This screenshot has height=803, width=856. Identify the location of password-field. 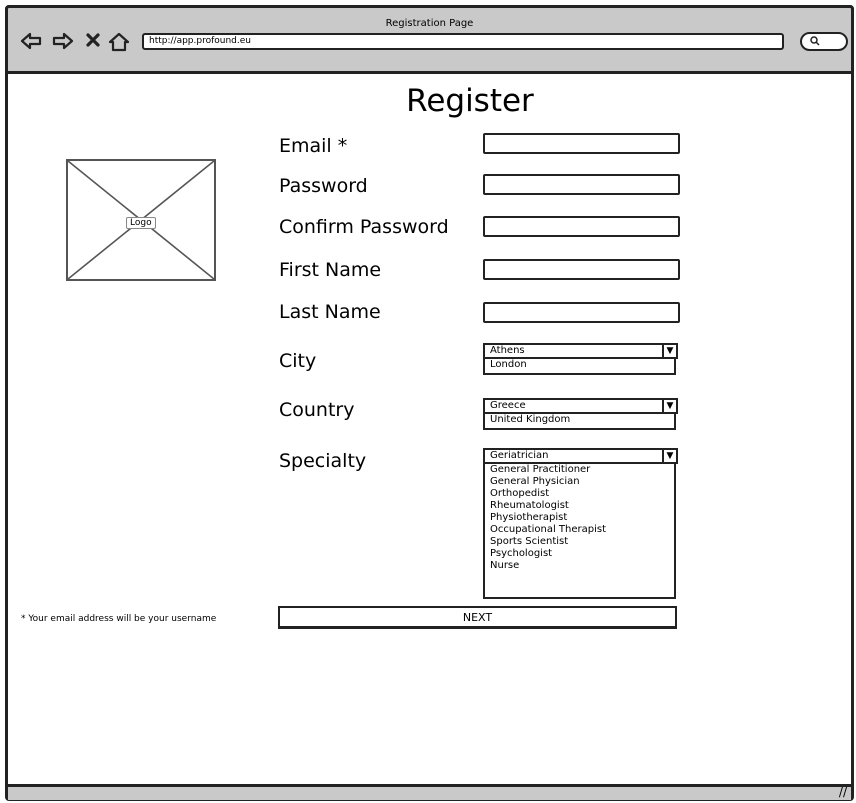
(581, 184).